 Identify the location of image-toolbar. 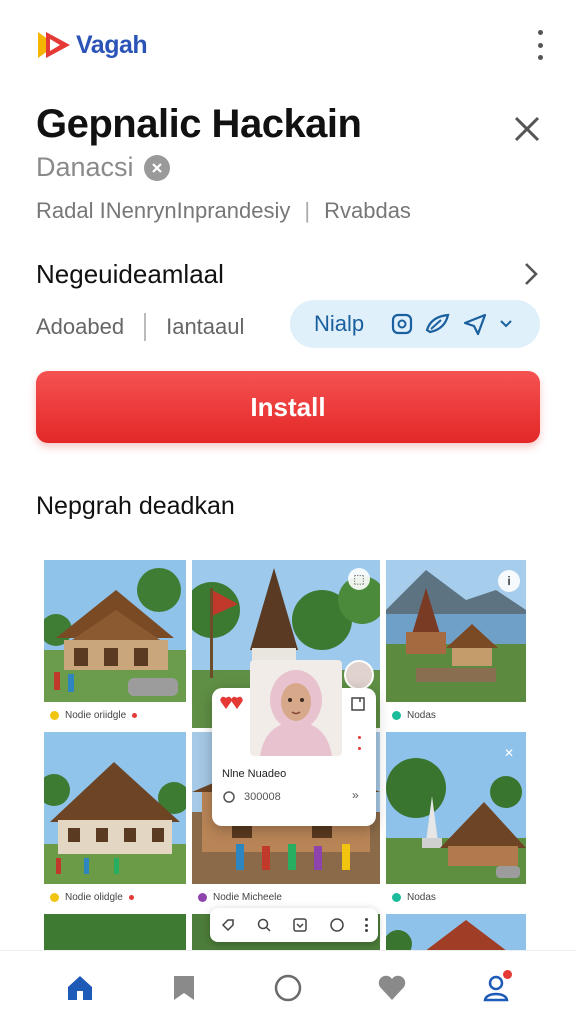
(294, 925).